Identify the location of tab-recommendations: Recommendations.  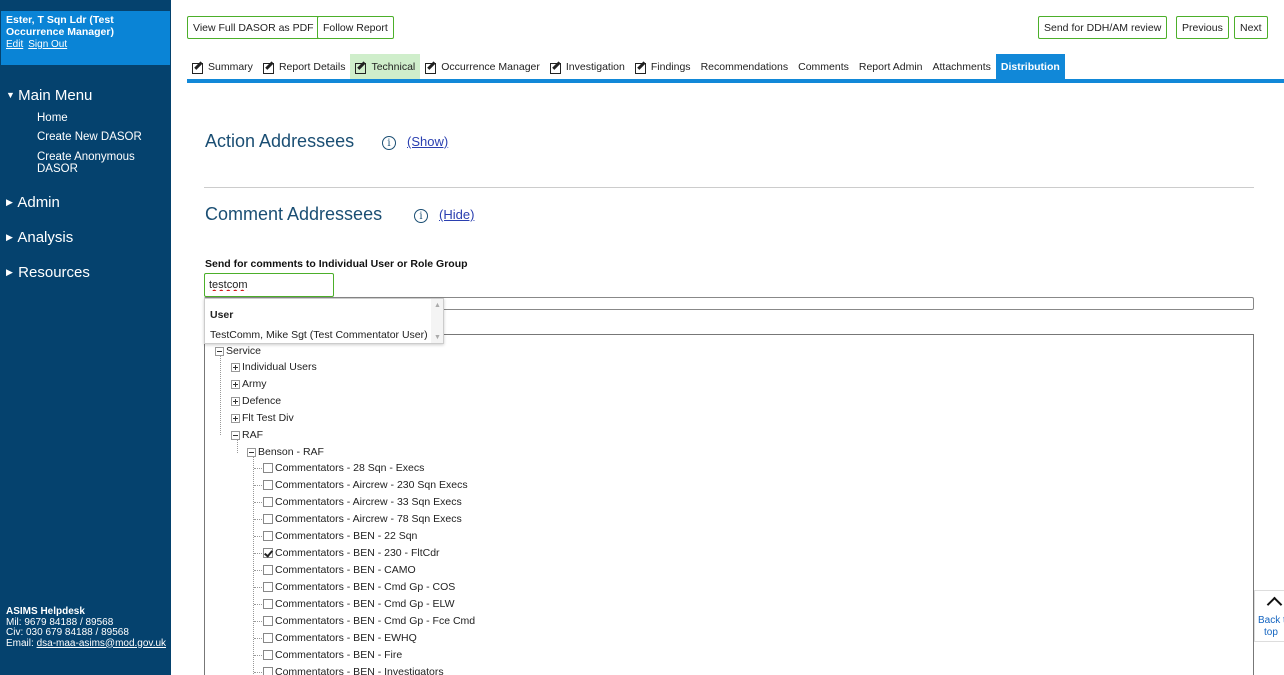
(744, 66).